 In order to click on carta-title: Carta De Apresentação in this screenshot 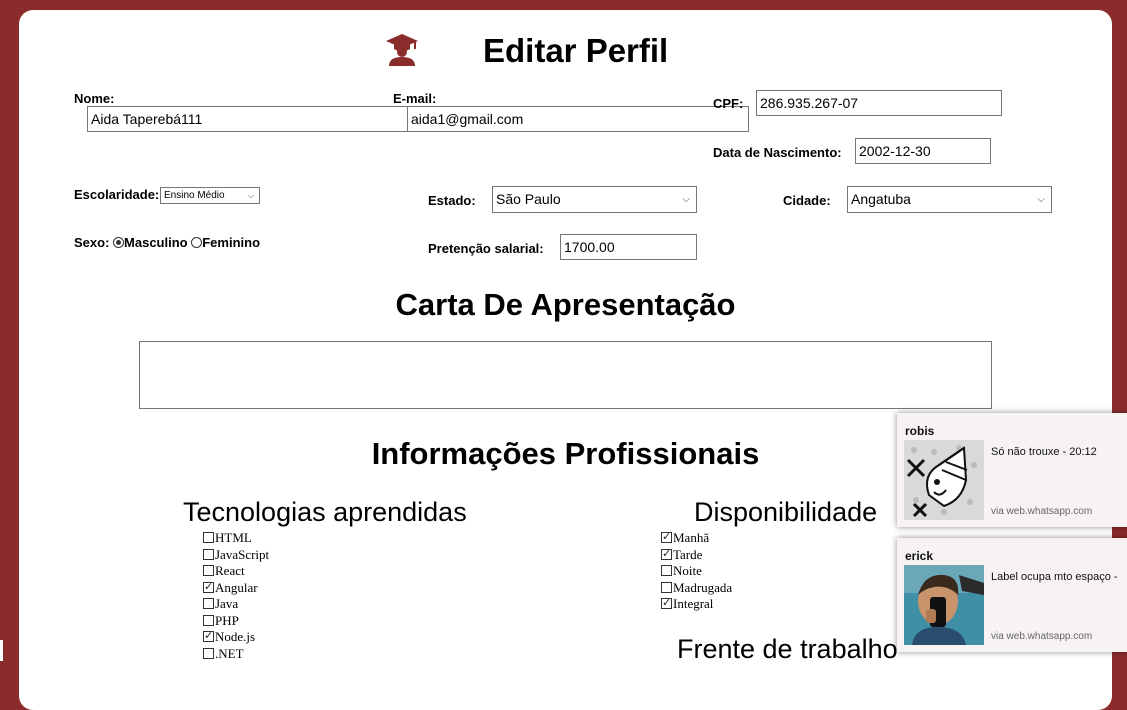, I will do `click(565, 304)`.